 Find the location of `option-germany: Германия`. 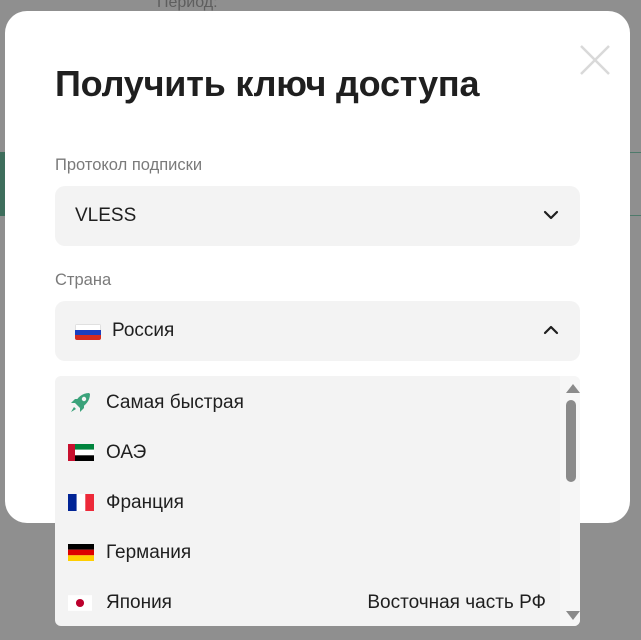

option-germany: Германия is located at coordinates (307, 552).